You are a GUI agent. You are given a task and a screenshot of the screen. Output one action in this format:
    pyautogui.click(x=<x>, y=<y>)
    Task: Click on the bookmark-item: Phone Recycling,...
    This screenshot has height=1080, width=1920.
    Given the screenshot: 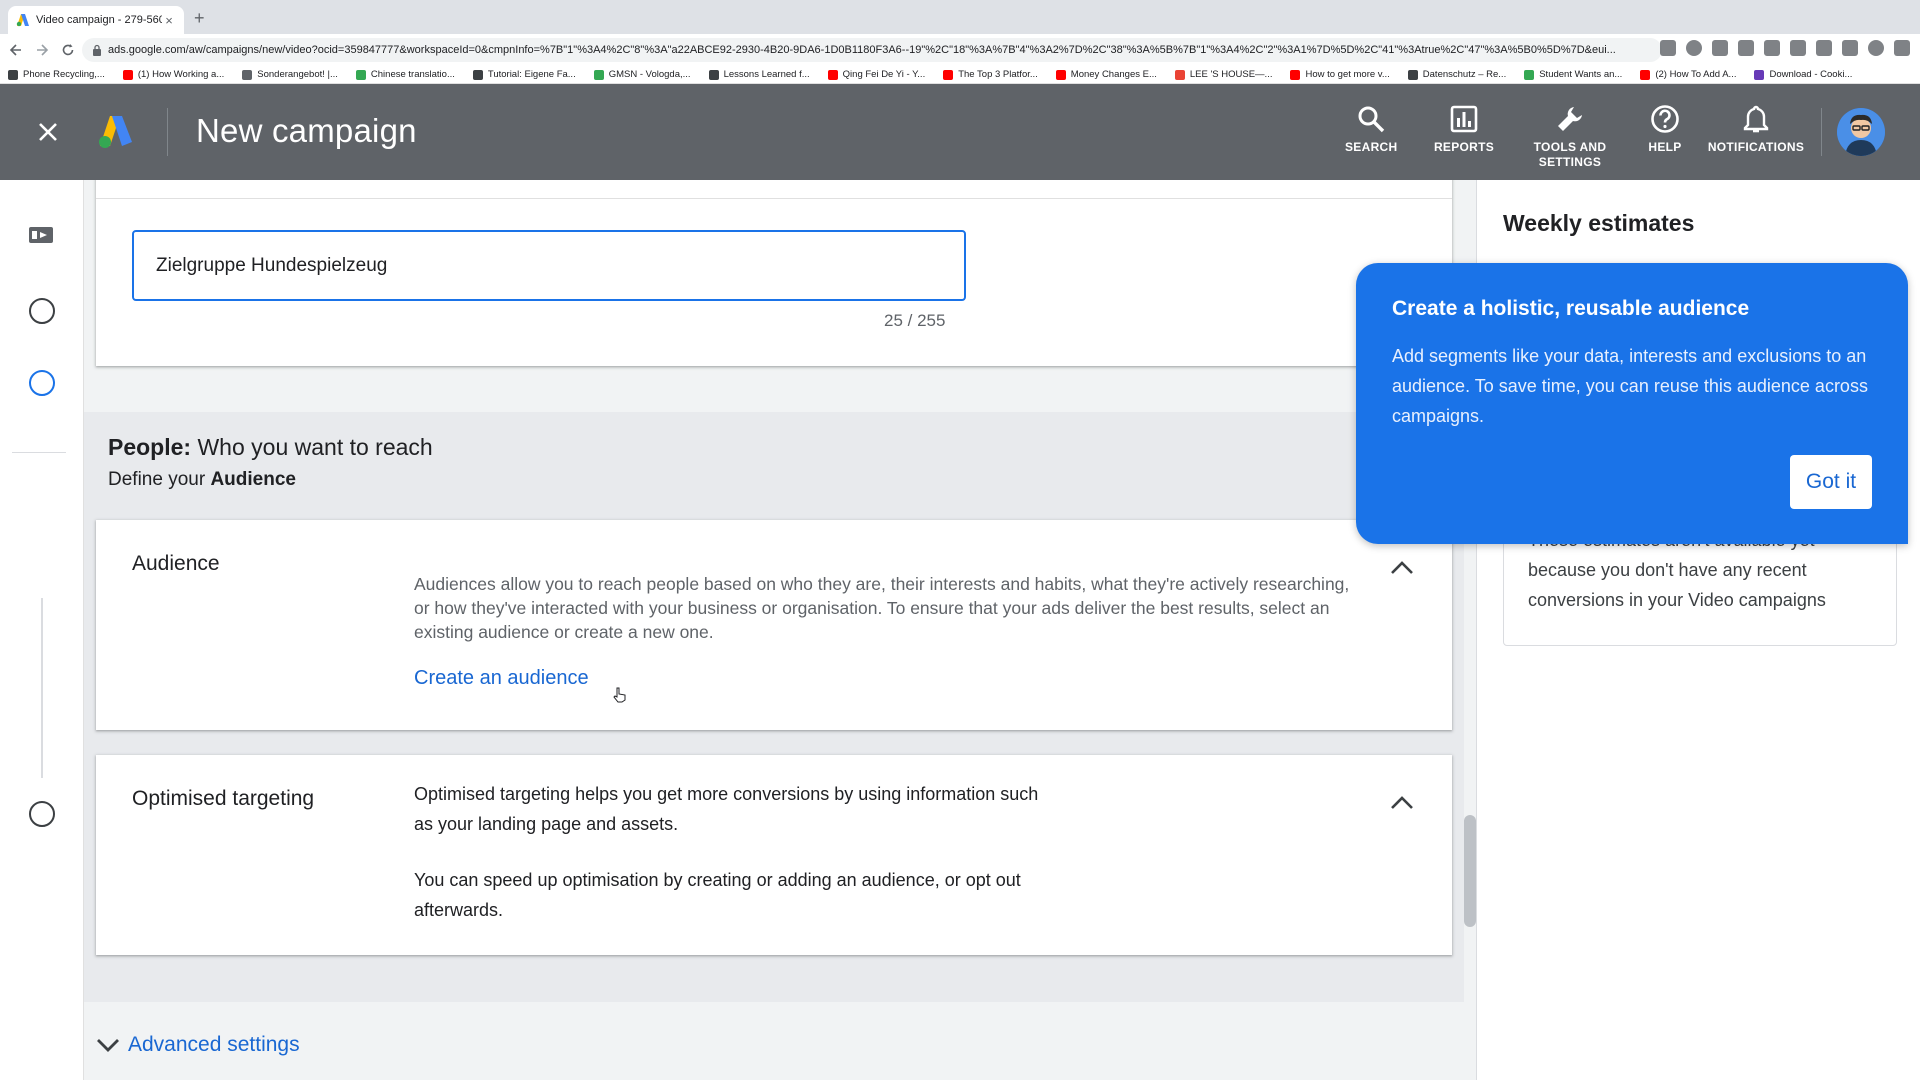 What is the action you would take?
    pyautogui.click(x=56, y=74)
    